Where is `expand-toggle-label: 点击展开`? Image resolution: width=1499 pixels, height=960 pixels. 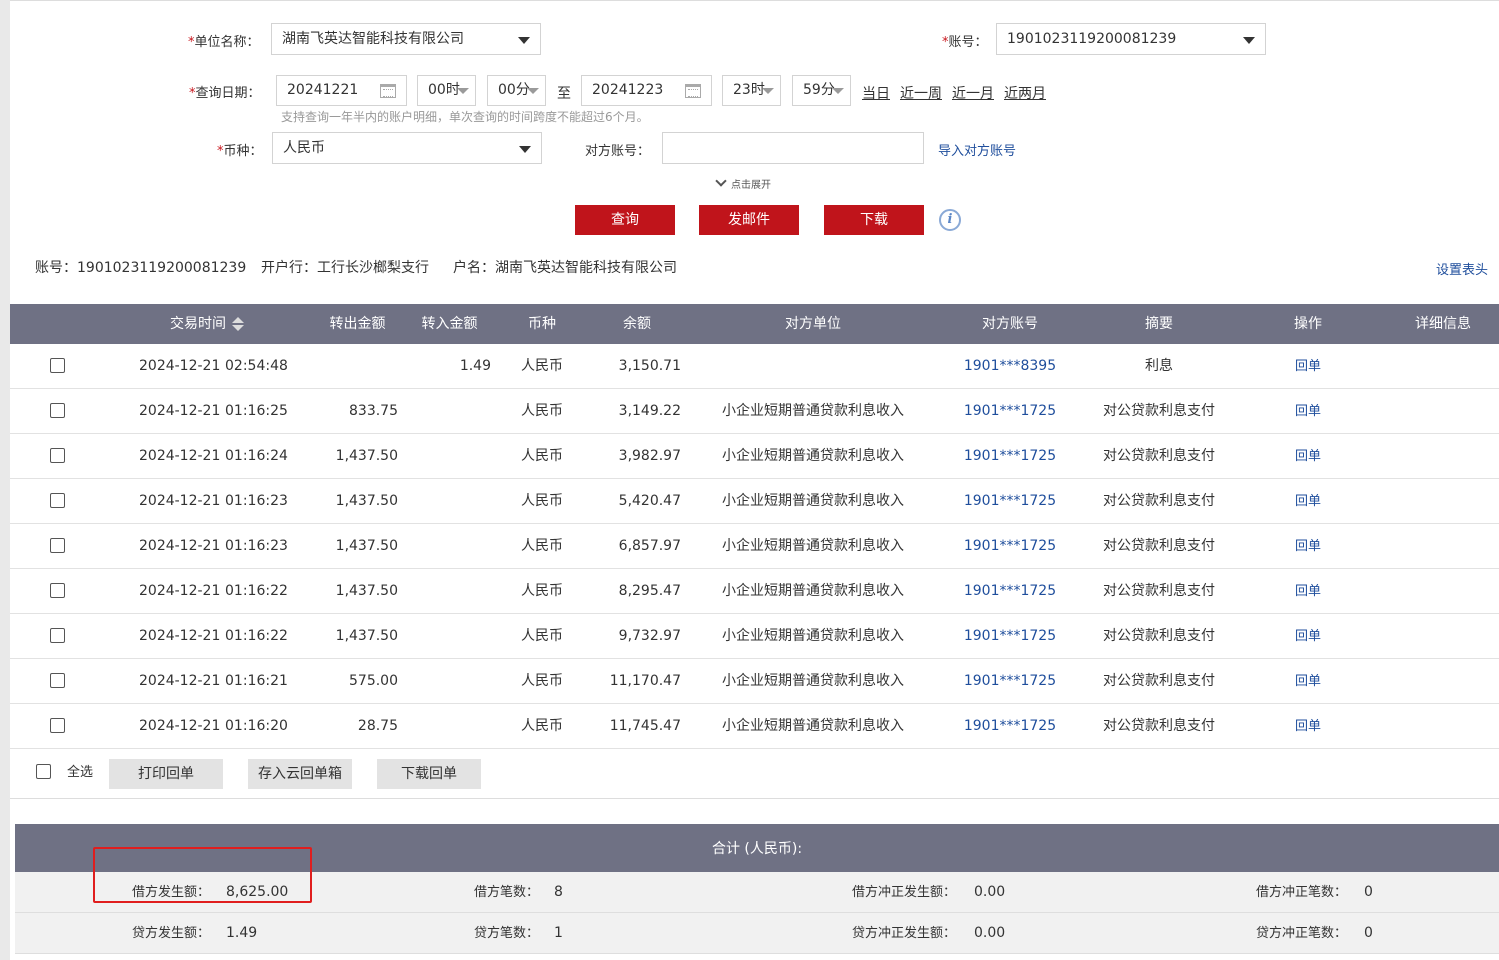 expand-toggle-label: 点击展开 is located at coordinates (751, 185).